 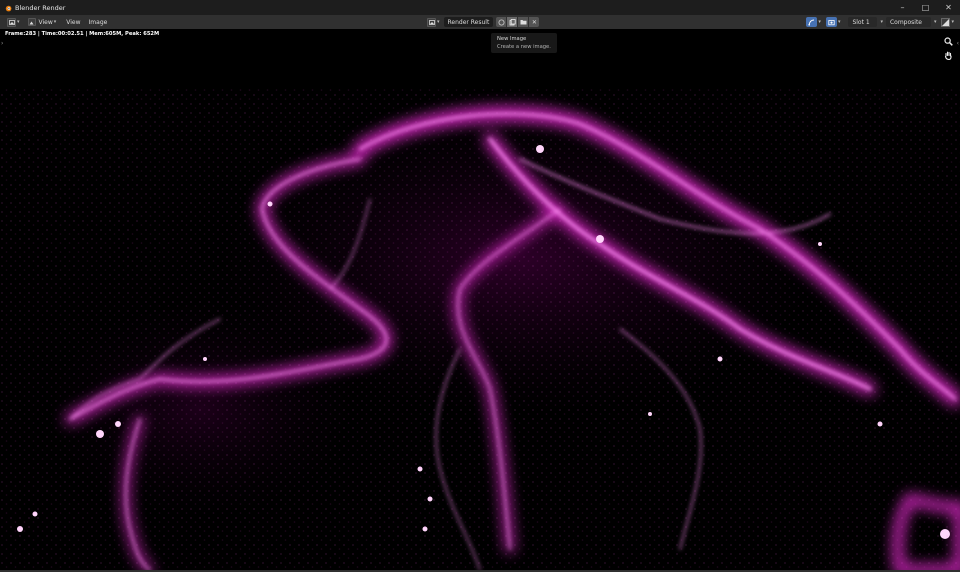 I want to click on fake-user-button, so click(x=501, y=22).